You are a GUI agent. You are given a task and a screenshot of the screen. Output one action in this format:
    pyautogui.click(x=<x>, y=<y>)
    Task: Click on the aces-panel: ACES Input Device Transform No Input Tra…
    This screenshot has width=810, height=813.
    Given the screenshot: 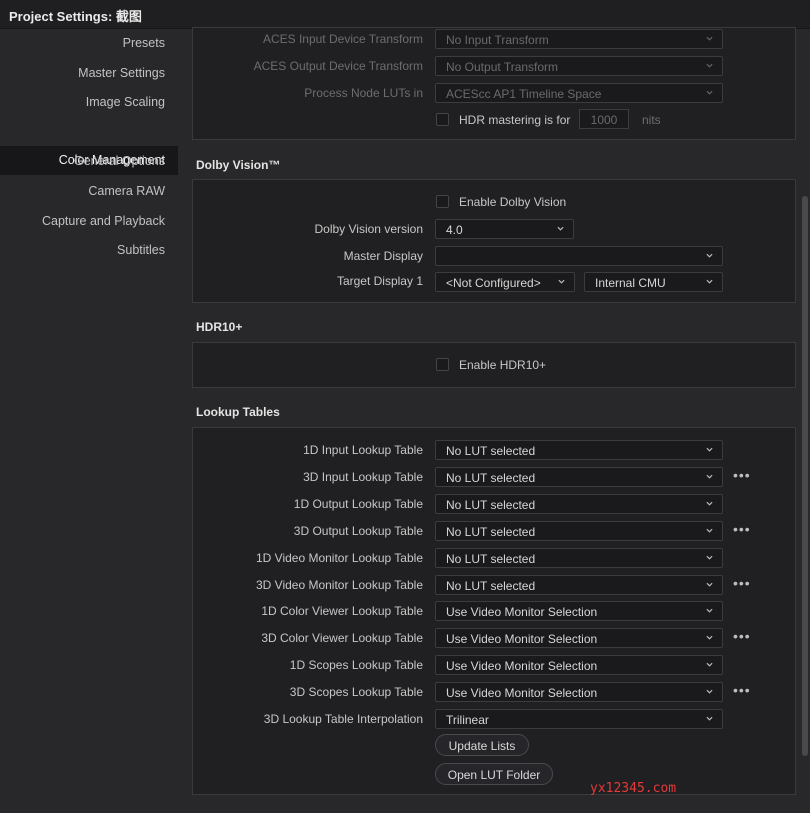 What is the action you would take?
    pyautogui.click(x=494, y=83)
    